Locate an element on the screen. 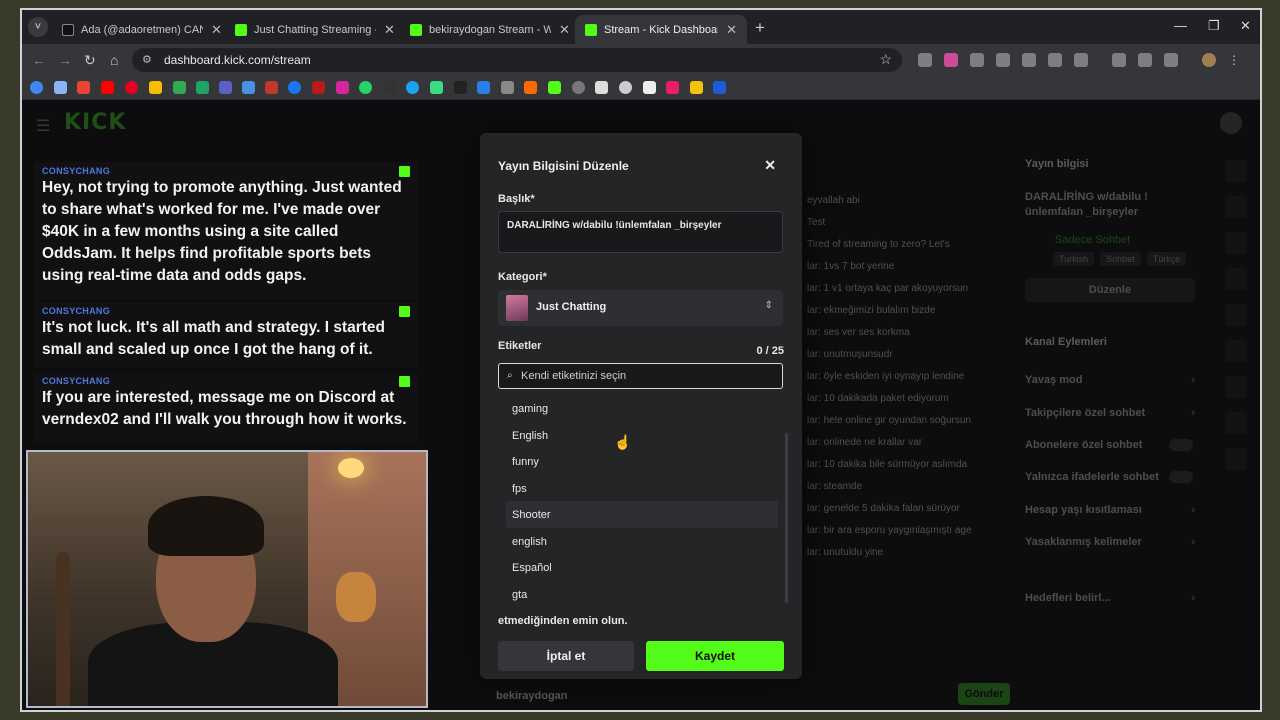 This screenshot has height=720, width=1280. url-text: dashboard.kick.com/stream is located at coordinates (237, 60).